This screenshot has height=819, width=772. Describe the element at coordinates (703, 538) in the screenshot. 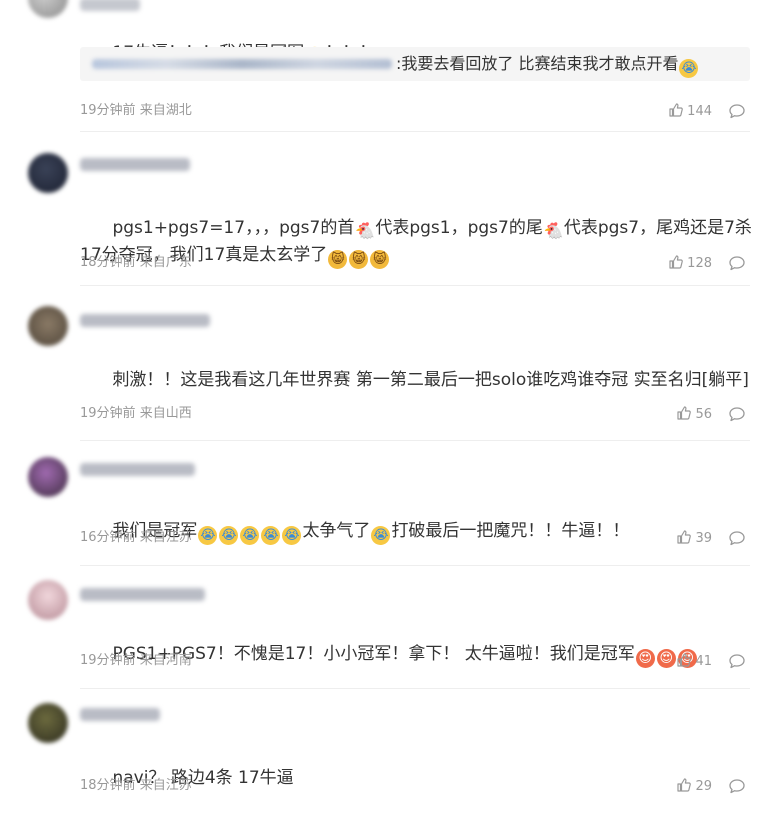

I see `like-count: 39` at that location.